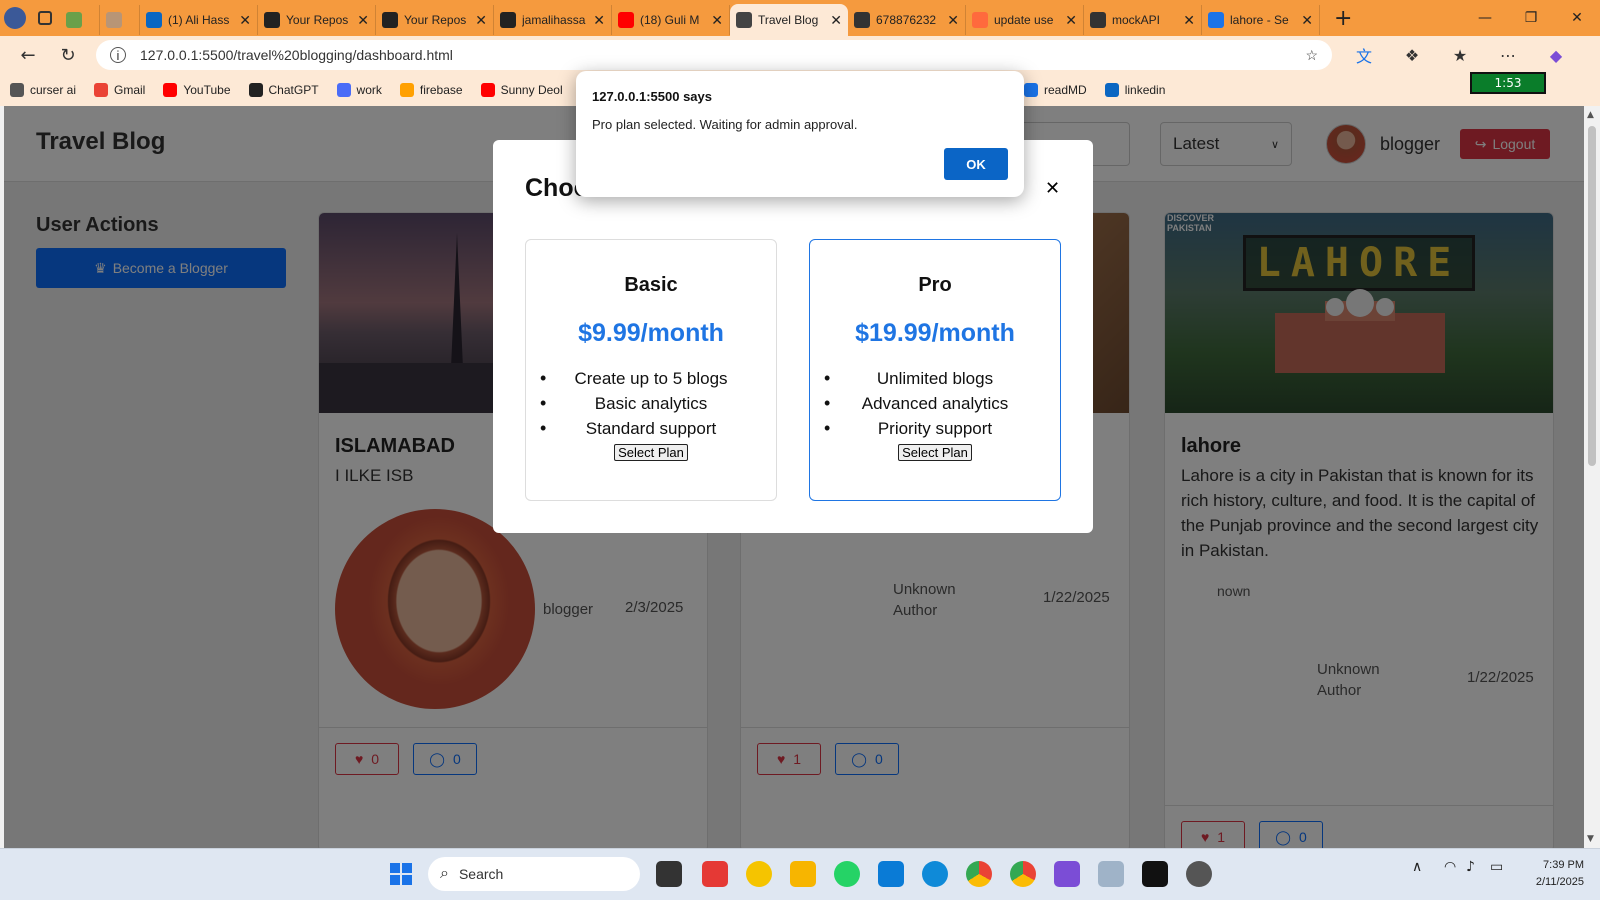 The height and width of the screenshot is (900, 1600). I want to click on bookmark-label: ChatGPT, so click(293, 90).